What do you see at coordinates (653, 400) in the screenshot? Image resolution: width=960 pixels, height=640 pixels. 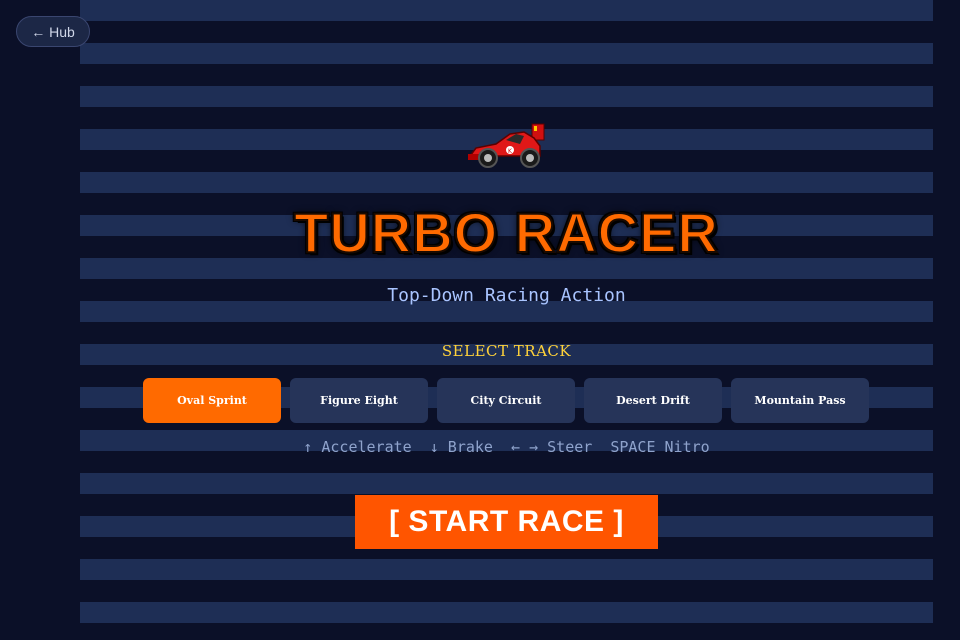 I see `track-option-desert-drift: Desert Drift` at bounding box center [653, 400].